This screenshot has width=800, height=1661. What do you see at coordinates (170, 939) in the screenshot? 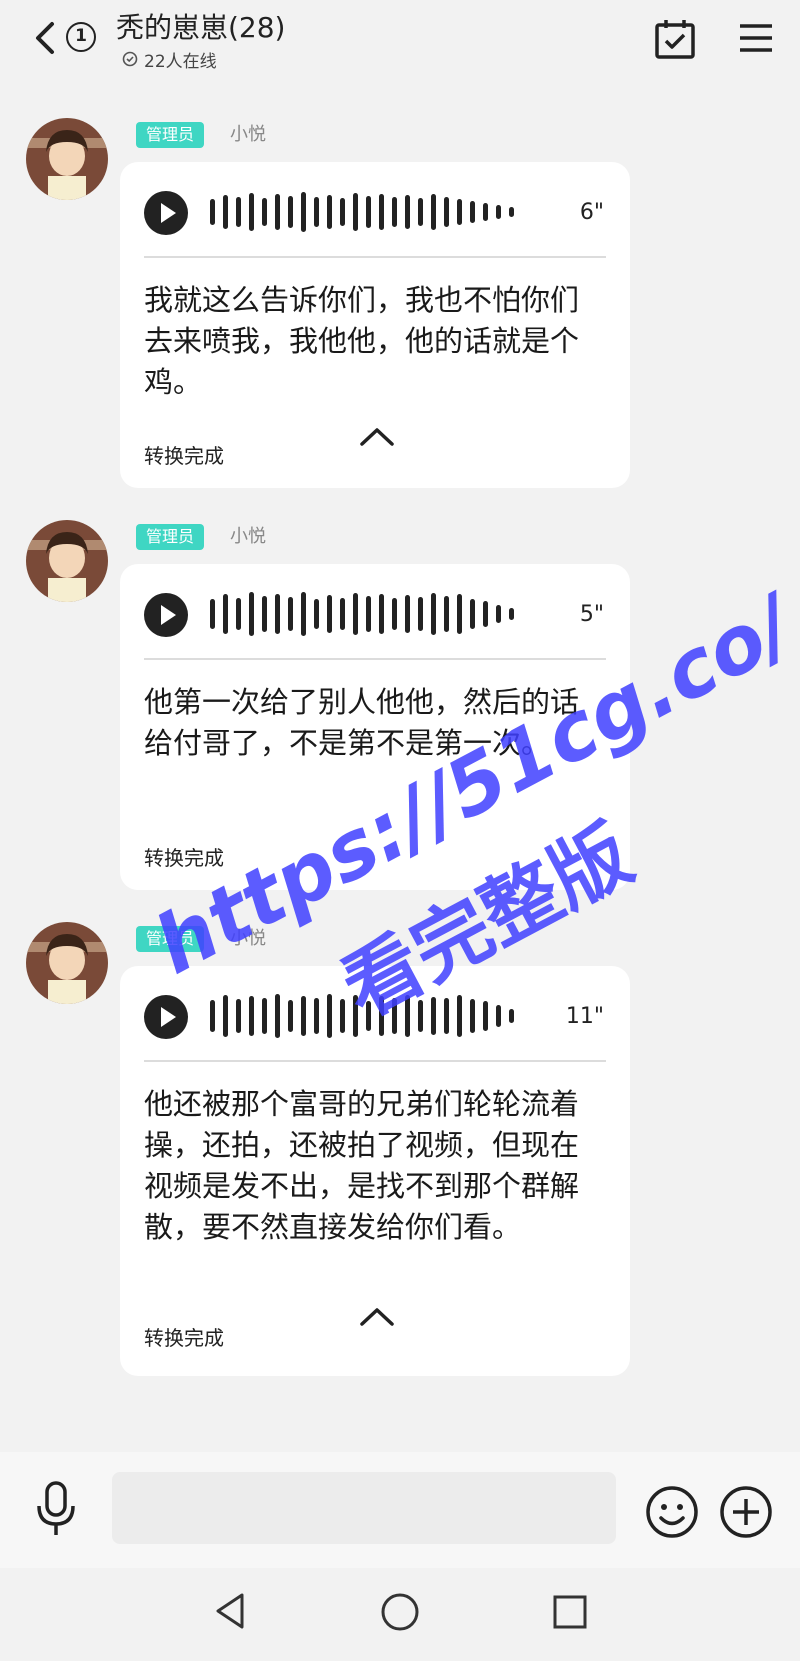
I see `role-badge: 管理员` at bounding box center [170, 939].